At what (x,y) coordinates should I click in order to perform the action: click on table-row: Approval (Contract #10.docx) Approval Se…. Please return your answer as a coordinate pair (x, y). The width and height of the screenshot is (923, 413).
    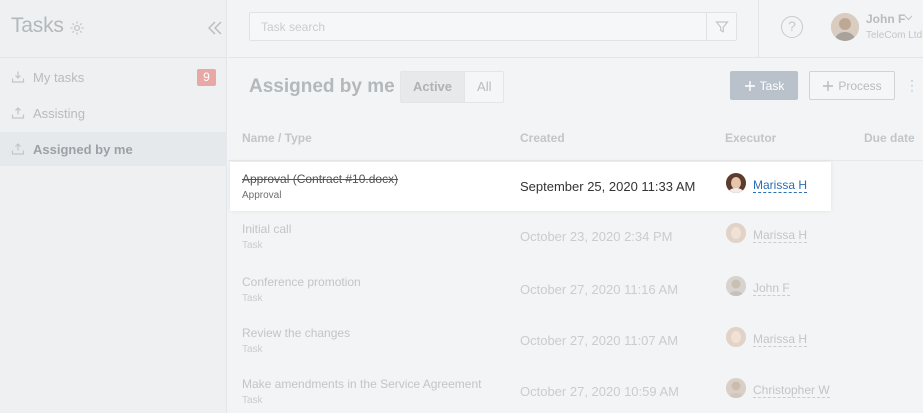
    Looking at the image, I should click on (530, 186).